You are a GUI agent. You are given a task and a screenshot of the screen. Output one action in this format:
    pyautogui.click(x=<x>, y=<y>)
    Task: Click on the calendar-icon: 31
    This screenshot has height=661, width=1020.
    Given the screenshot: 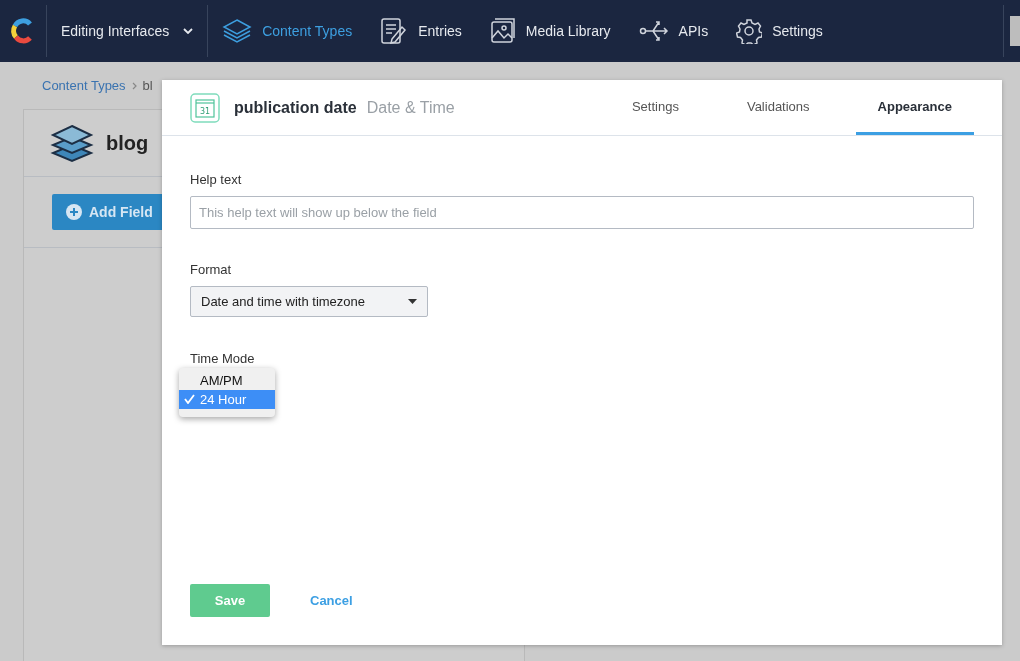 What is the action you would take?
    pyautogui.click(x=205, y=107)
    